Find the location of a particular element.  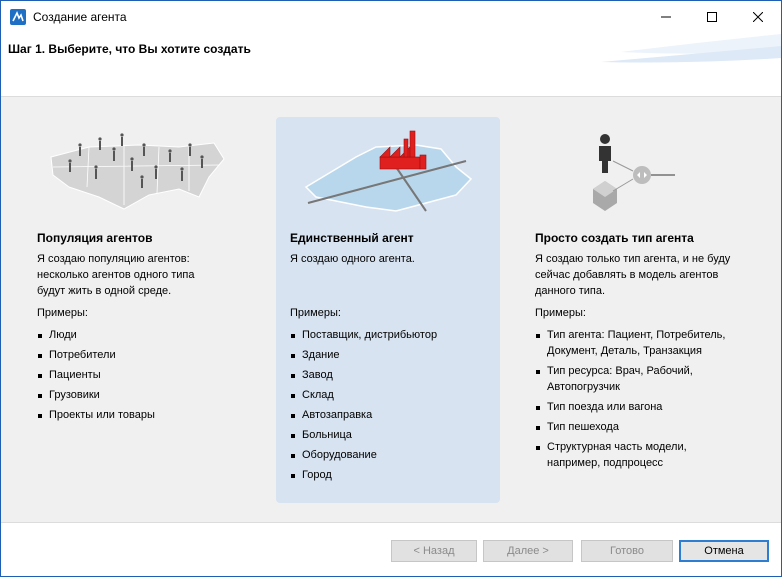

list-item: Город is located at coordinates (363, 475).